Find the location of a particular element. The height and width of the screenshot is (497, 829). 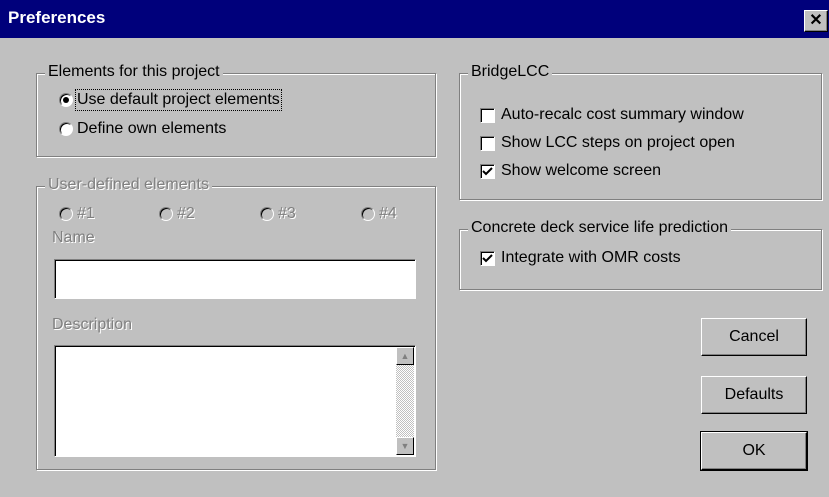

checkbox-show-lcc-steps: Show LCC steps on project open is located at coordinates (607, 143).